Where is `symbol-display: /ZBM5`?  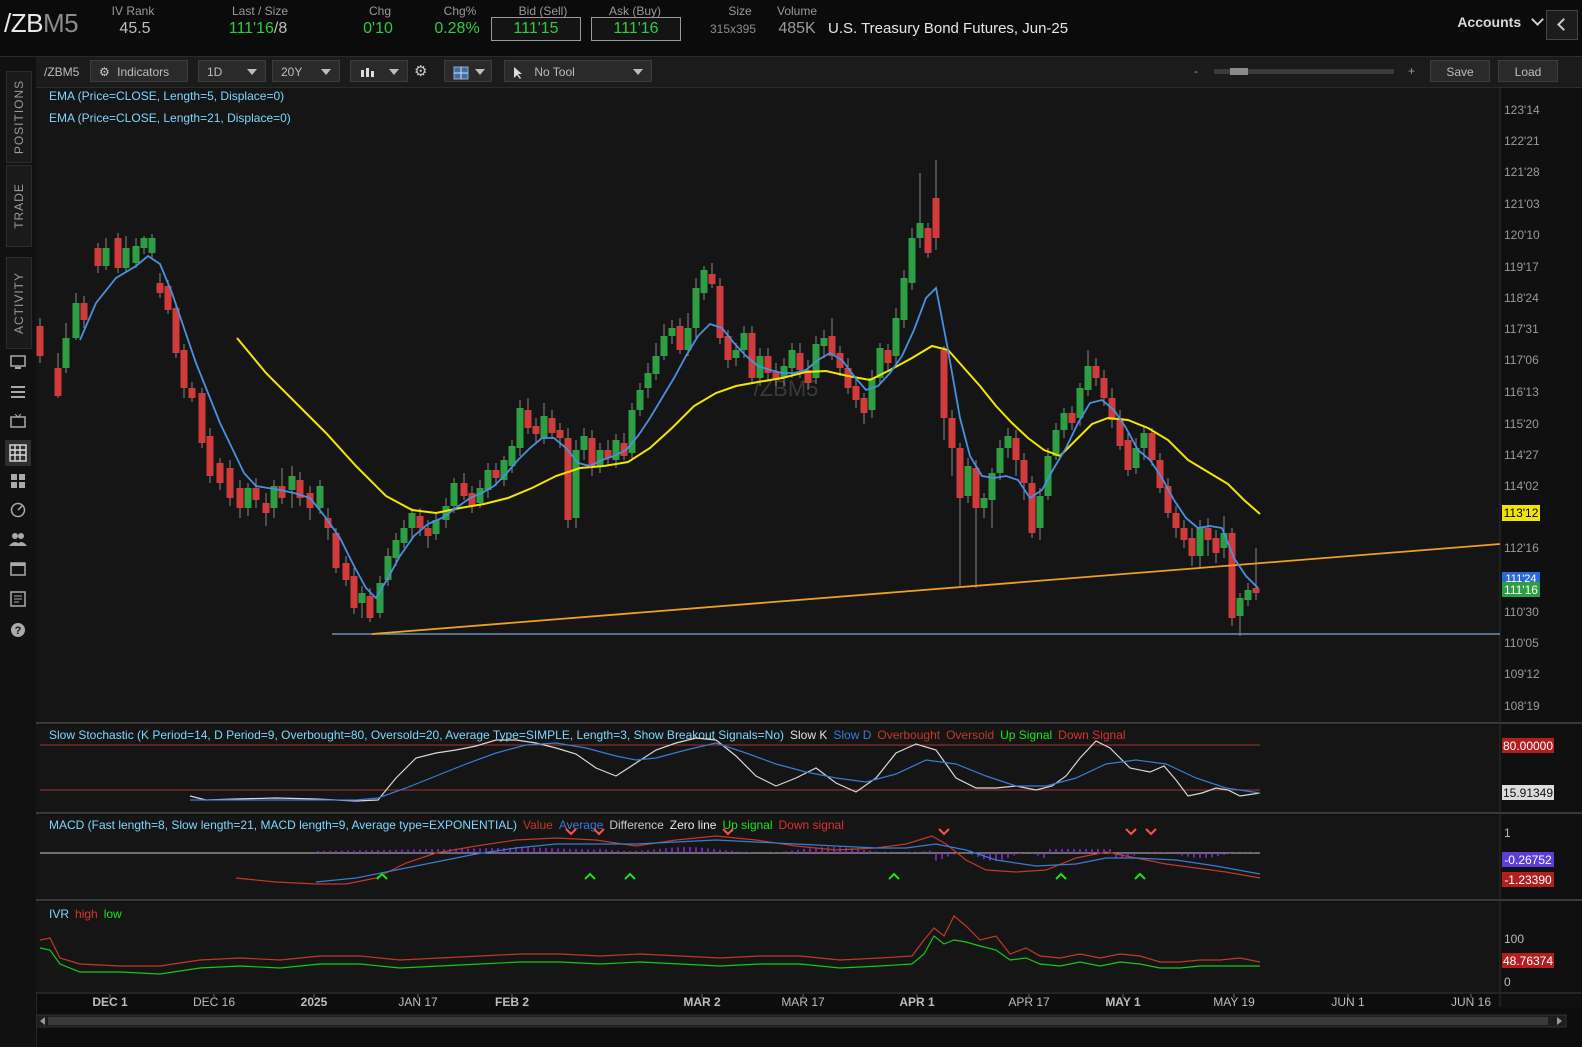 symbol-display: /ZBM5 is located at coordinates (41, 23).